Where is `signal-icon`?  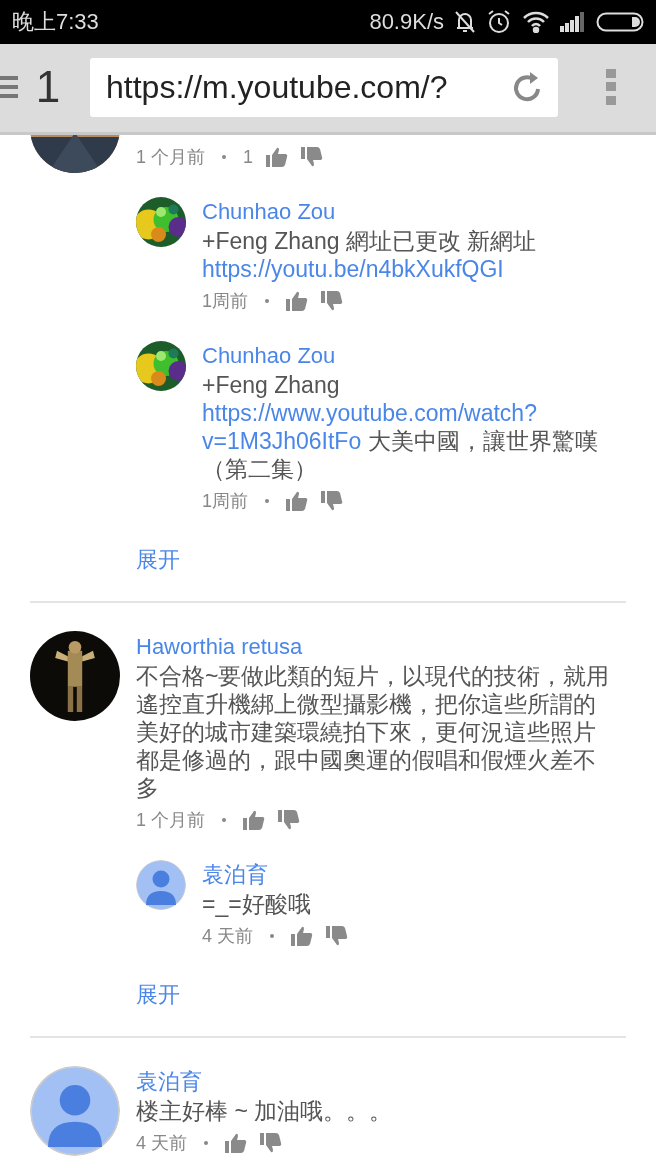
signal-icon is located at coordinates (573, 22).